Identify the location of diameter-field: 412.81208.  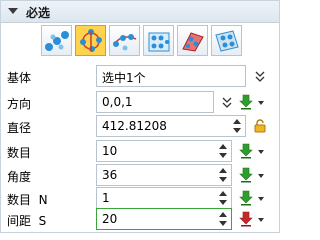
(171, 126).